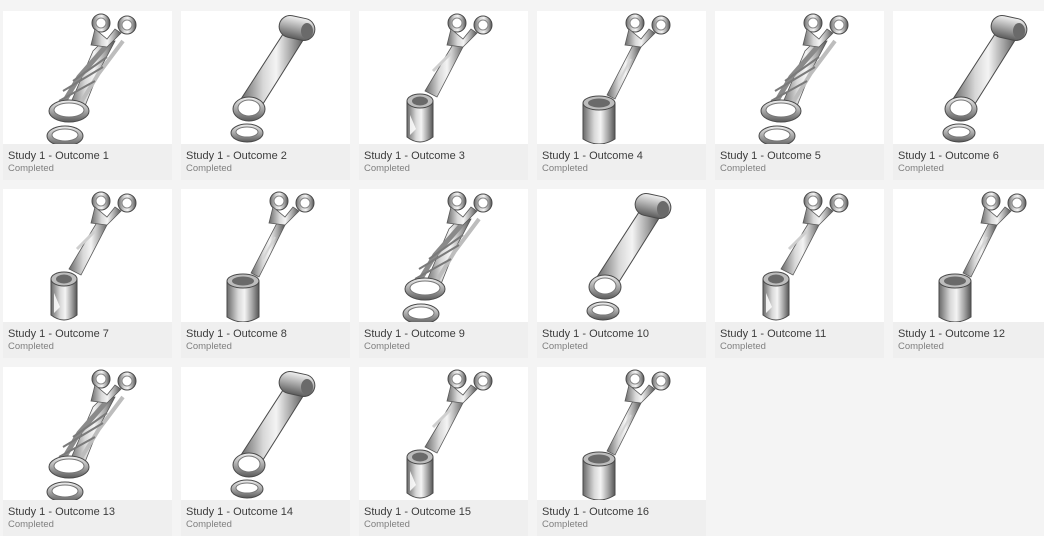 This screenshot has width=1044, height=536. Describe the element at coordinates (236, 156) in the screenshot. I see `outcome-title: Study 1 - Outcome 2` at that location.